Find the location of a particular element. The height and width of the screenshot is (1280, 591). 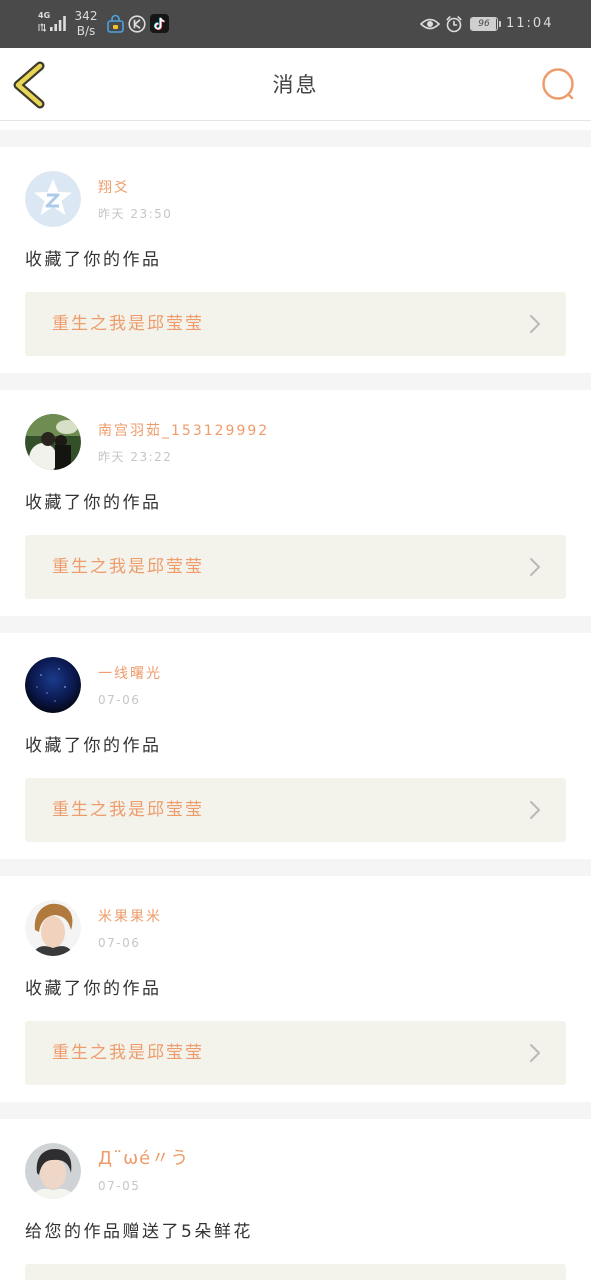

data-arrows-icon is located at coordinates (42, 27).